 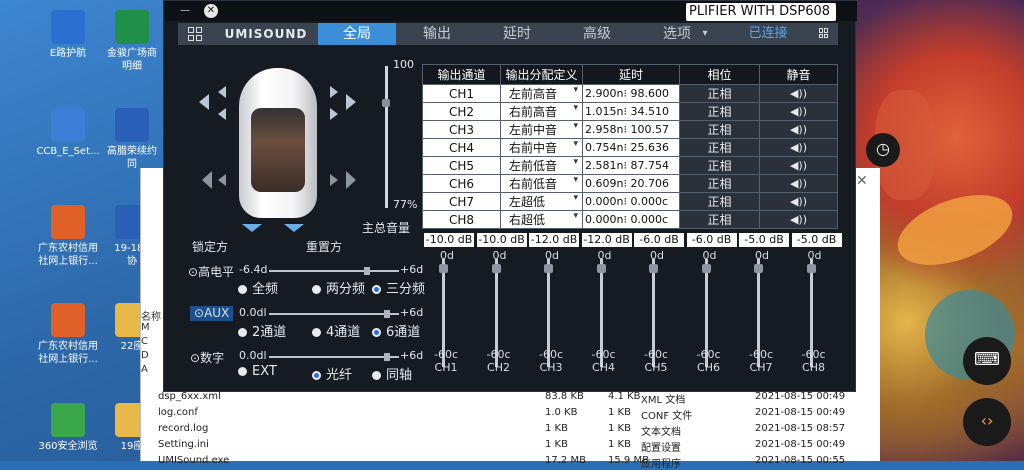 I want to click on speaker-tweeter-right-icon, so click(x=334, y=92).